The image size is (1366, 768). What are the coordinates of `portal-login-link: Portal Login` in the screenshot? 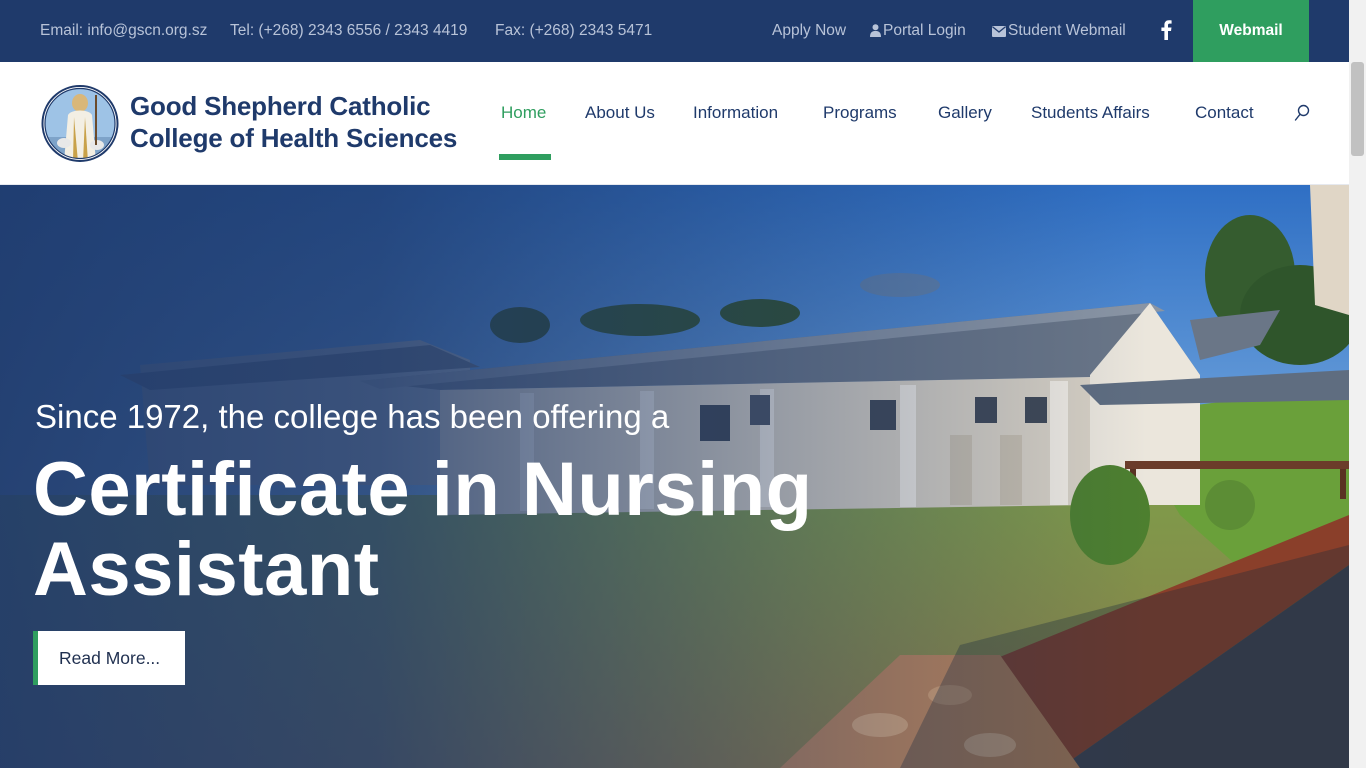 It's located at (918, 31).